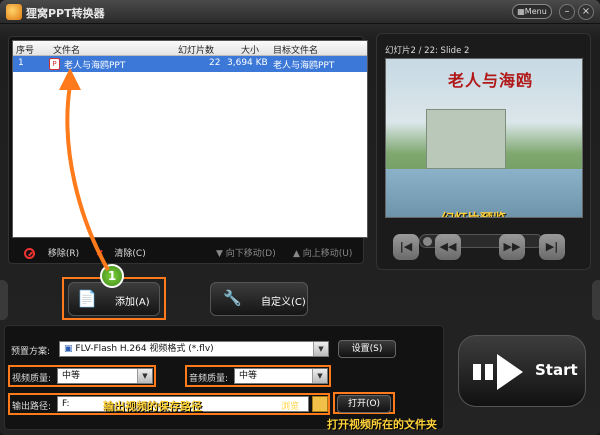 The width and height of the screenshot is (600, 435). Describe the element at coordinates (427, 241) in the screenshot. I see `seek-knob` at that location.